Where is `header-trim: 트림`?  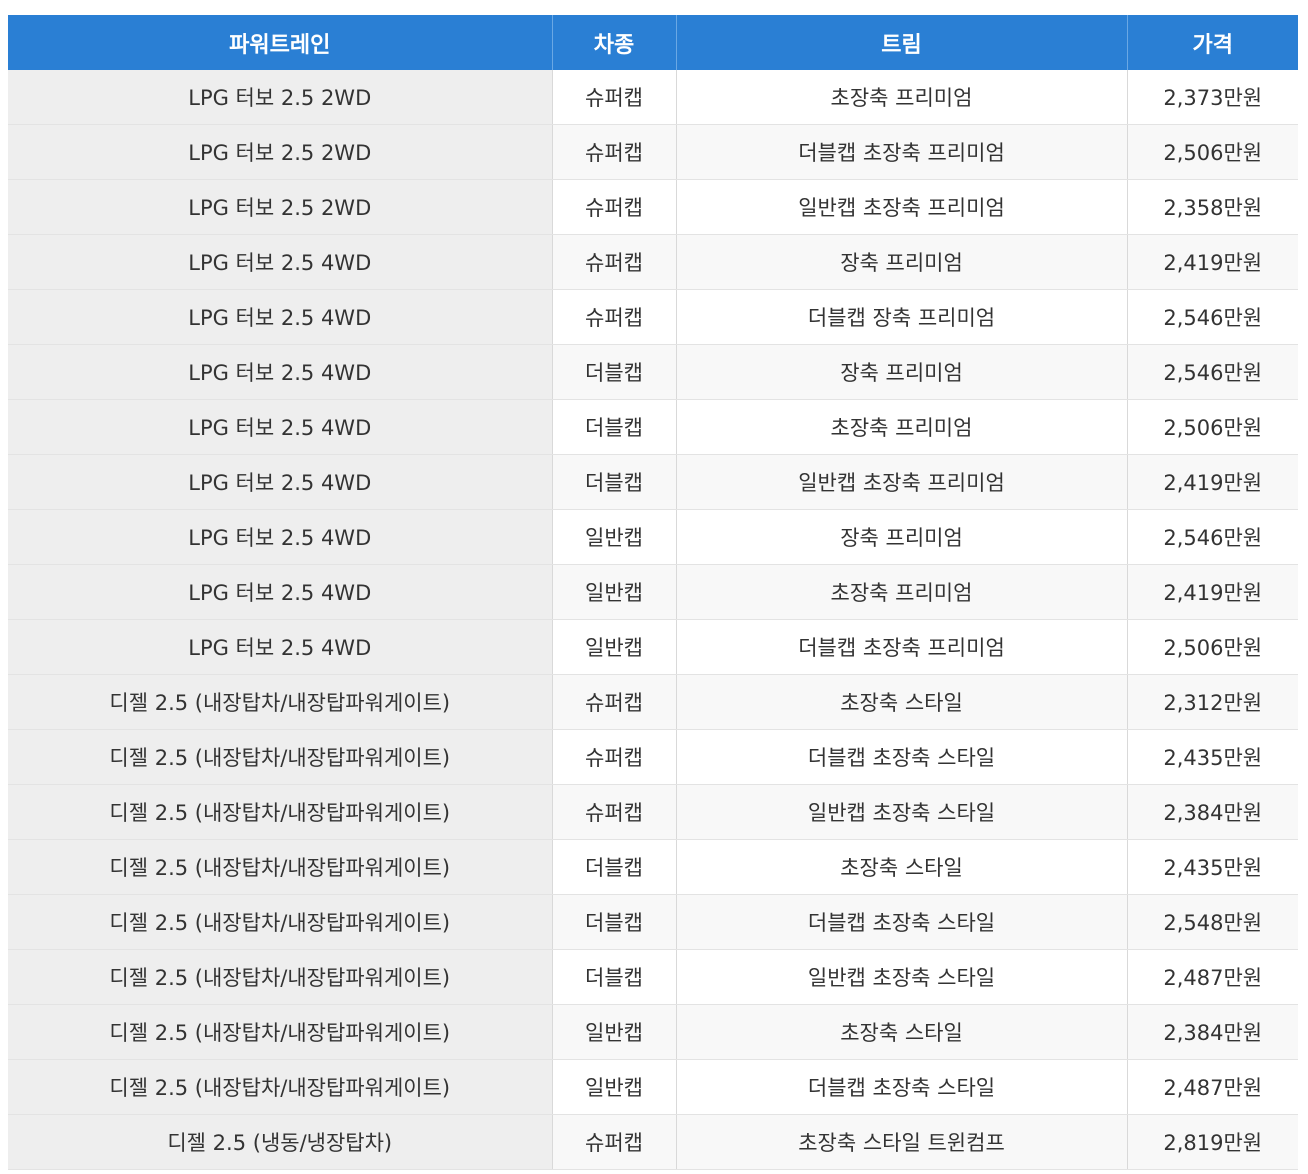 header-trim: 트림 is located at coordinates (902, 42).